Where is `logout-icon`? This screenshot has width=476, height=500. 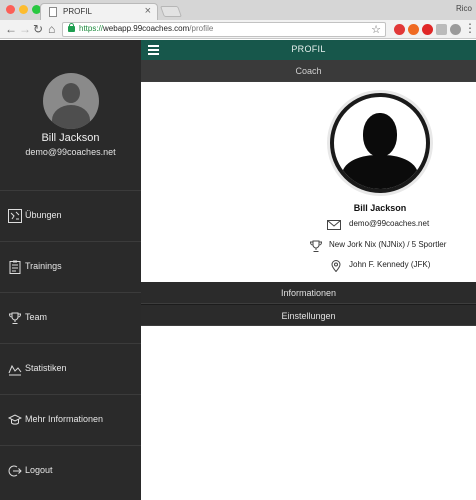
logout-icon is located at coordinates (15, 471).